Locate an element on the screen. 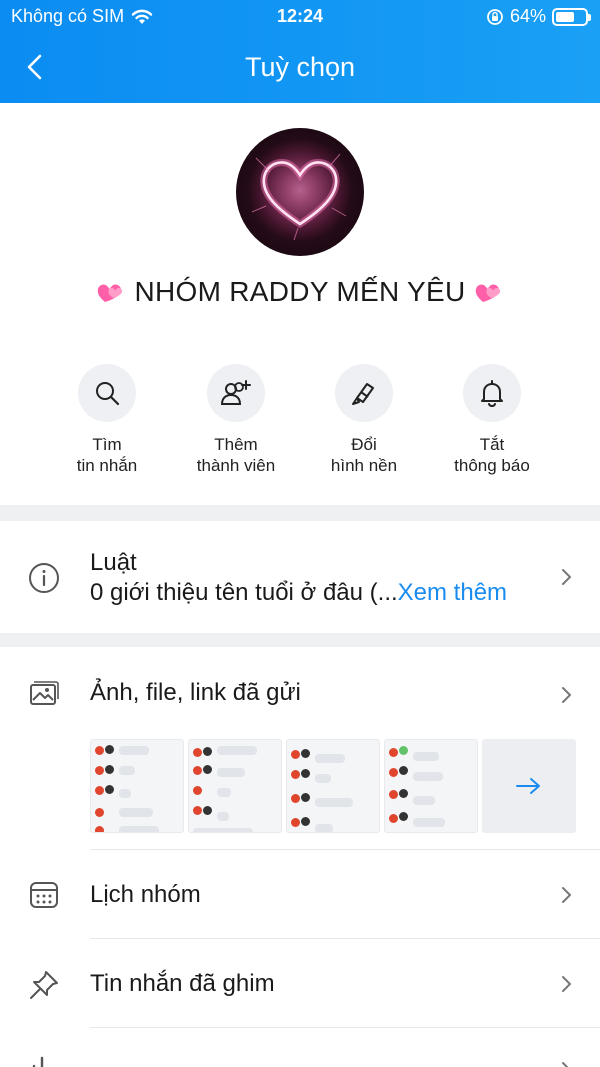 The width and height of the screenshot is (600, 1067). action-label: Tắt thông báo is located at coordinates (492, 455).